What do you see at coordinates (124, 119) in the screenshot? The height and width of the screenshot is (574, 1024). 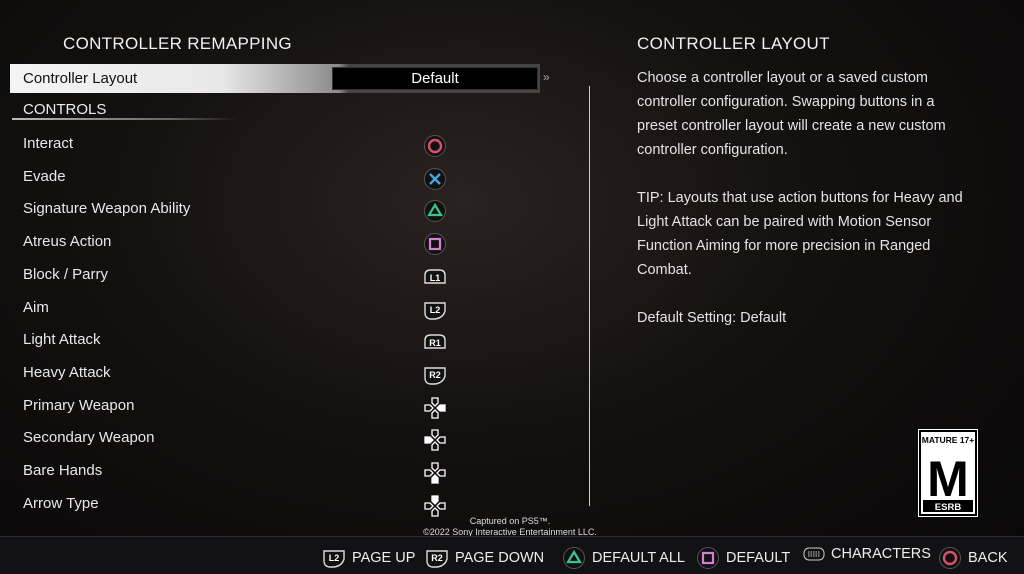 I see `section-divider` at bounding box center [124, 119].